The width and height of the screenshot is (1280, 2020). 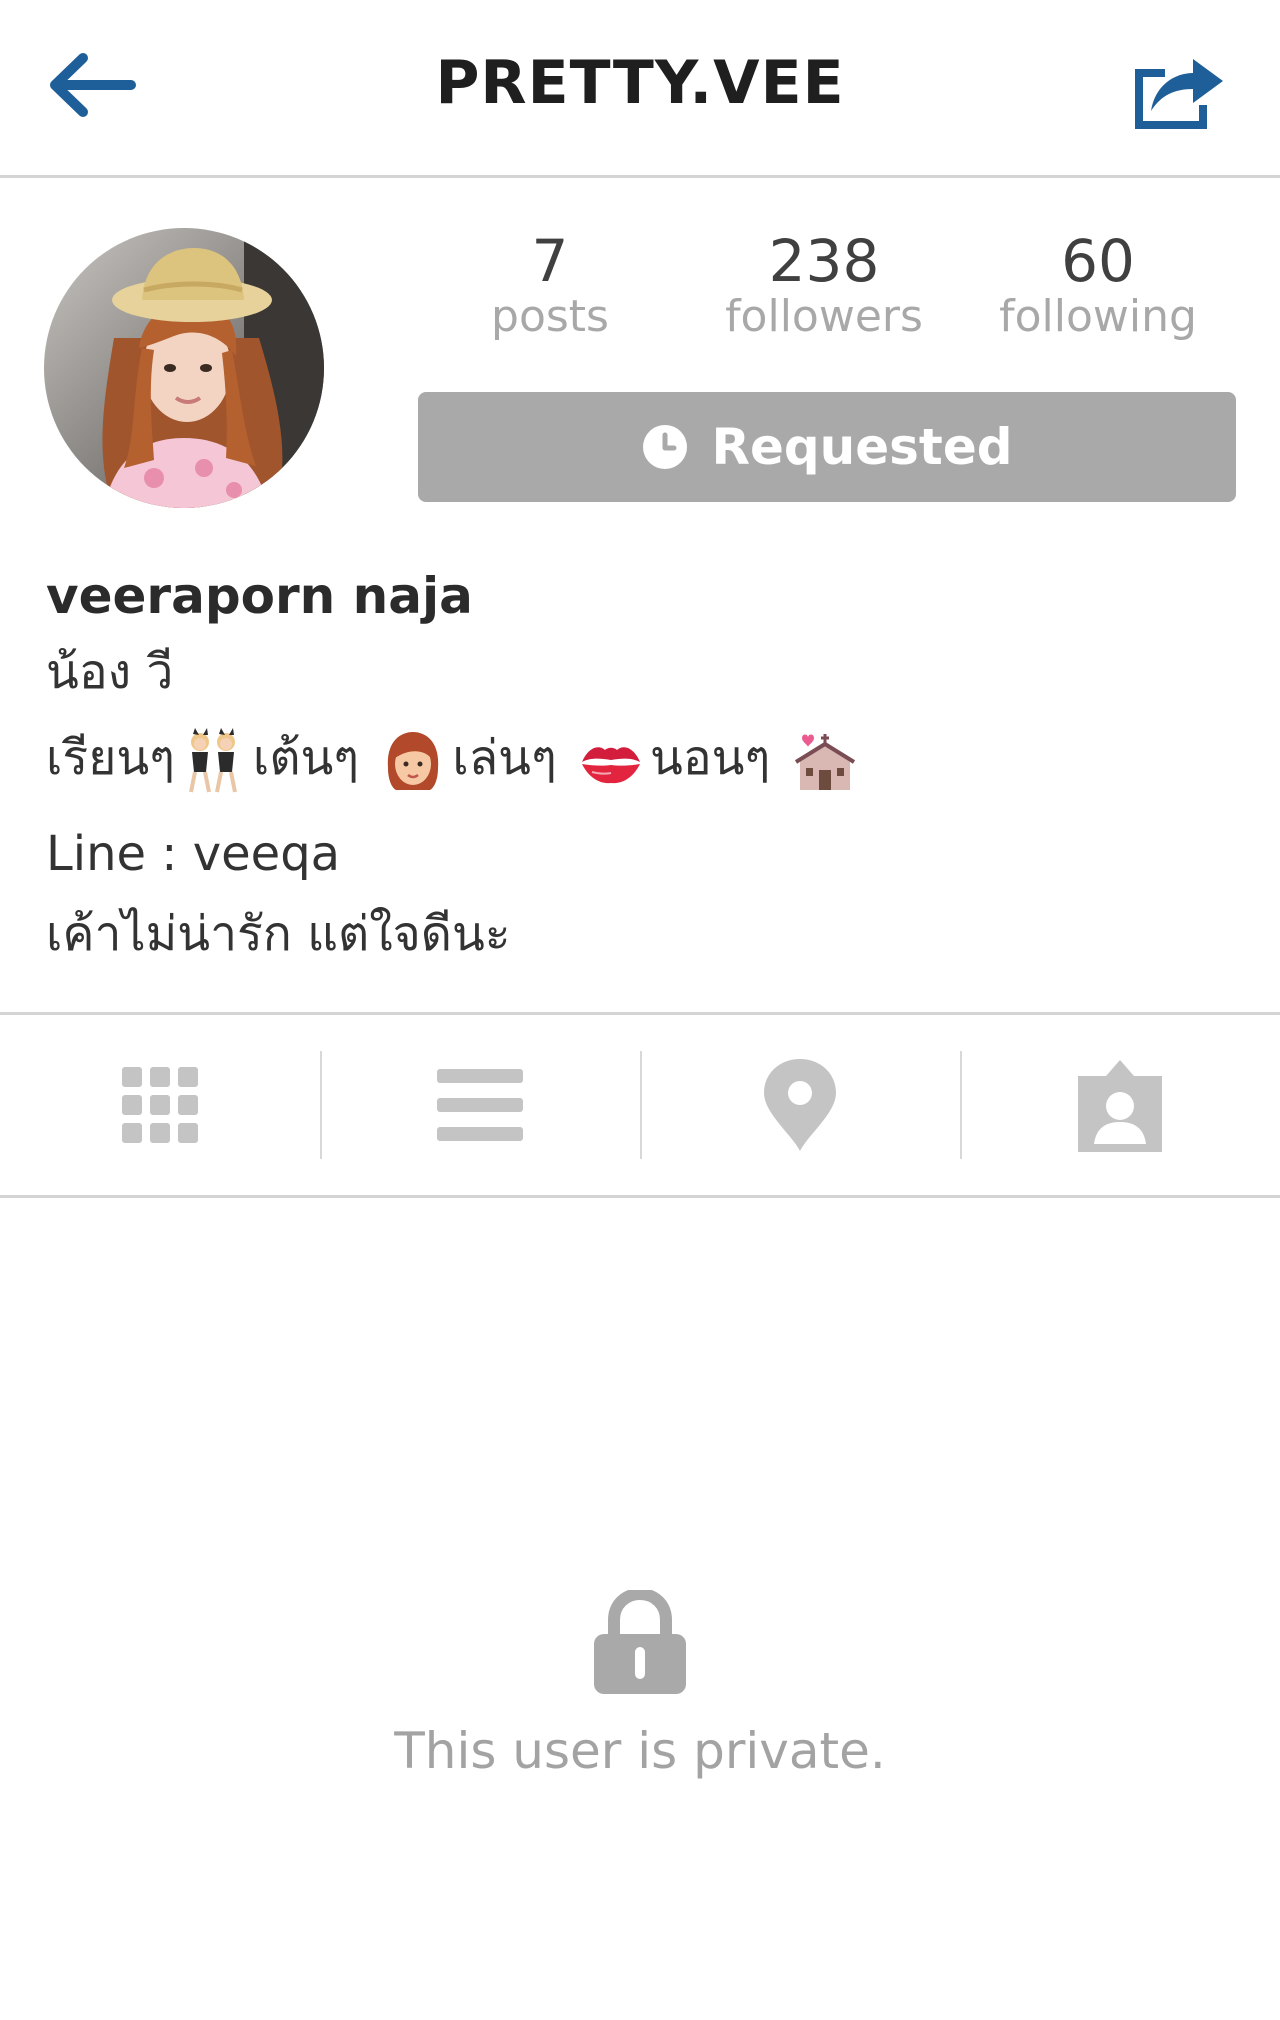 I want to click on dancers-emoji-icon, so click(x=212, y=760).